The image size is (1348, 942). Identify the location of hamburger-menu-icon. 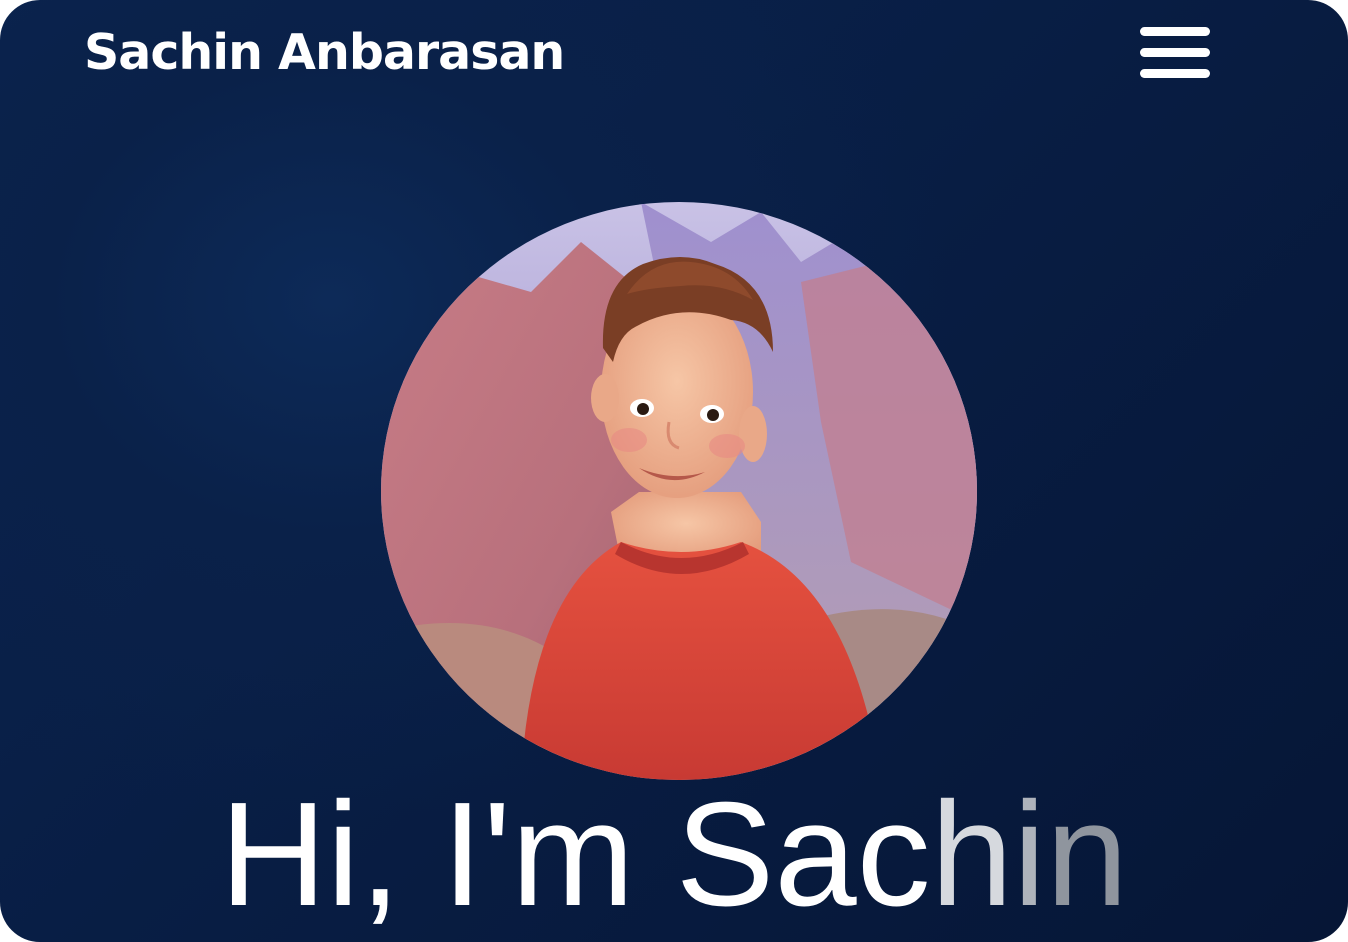
(1175, 52).